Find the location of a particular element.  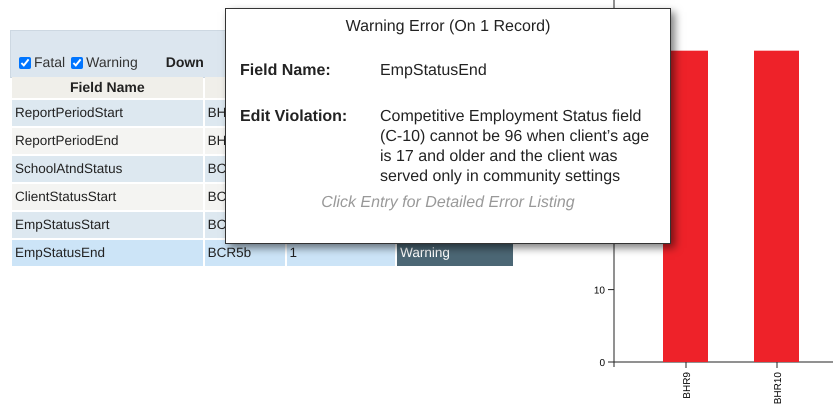

field-label: Field Name: is located at coordinates (286, 71).